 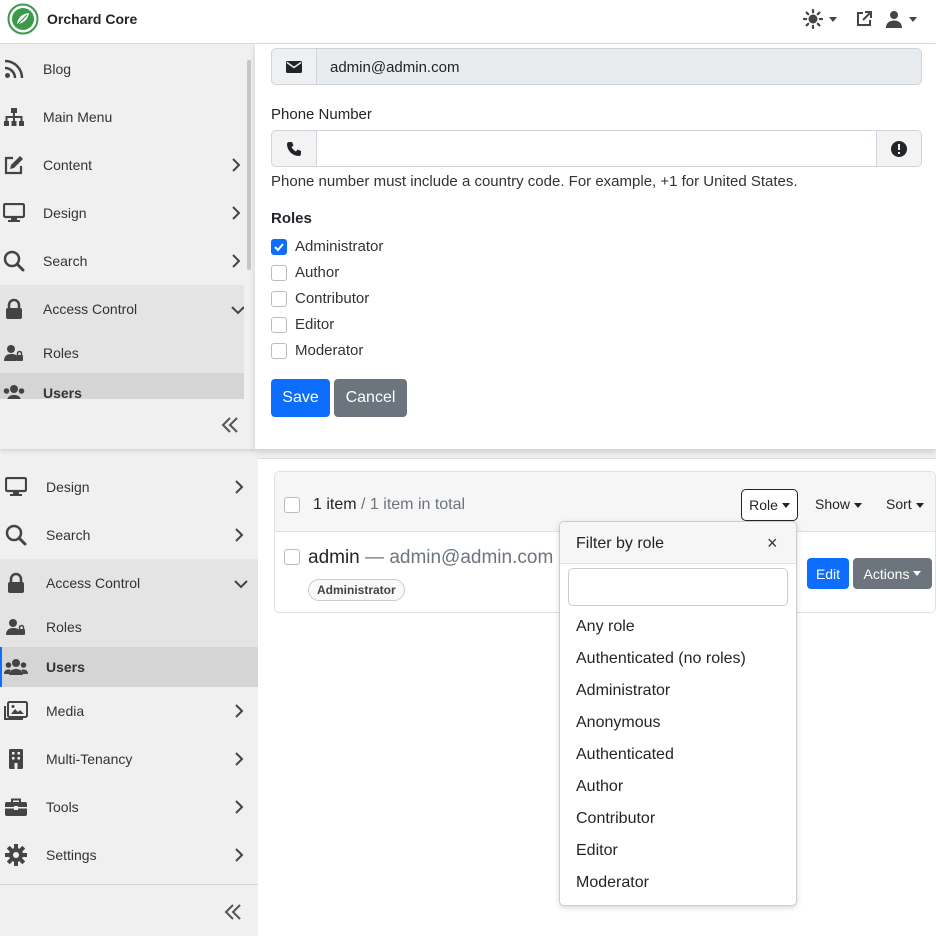 What do you see at coordinates (129, 667) in the screenshot?
I see `bg-sidebar-item-users: Users` at bounding box center [129, 667].